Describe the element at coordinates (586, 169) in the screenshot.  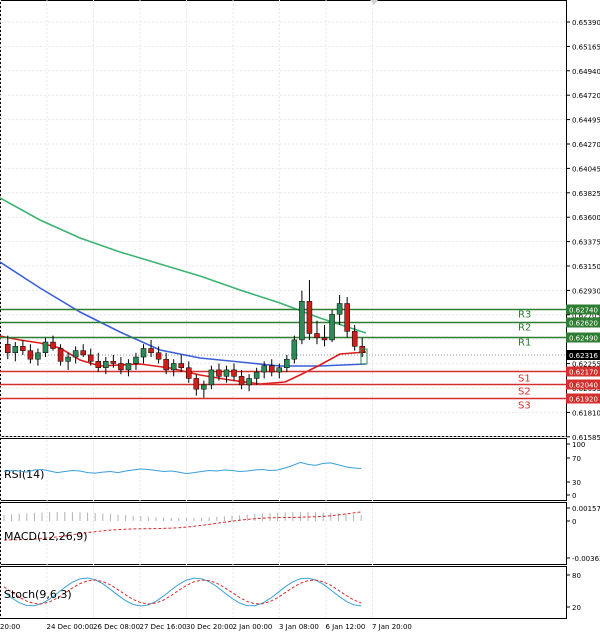
I see `price-tick-label: 0.64045` at that location.